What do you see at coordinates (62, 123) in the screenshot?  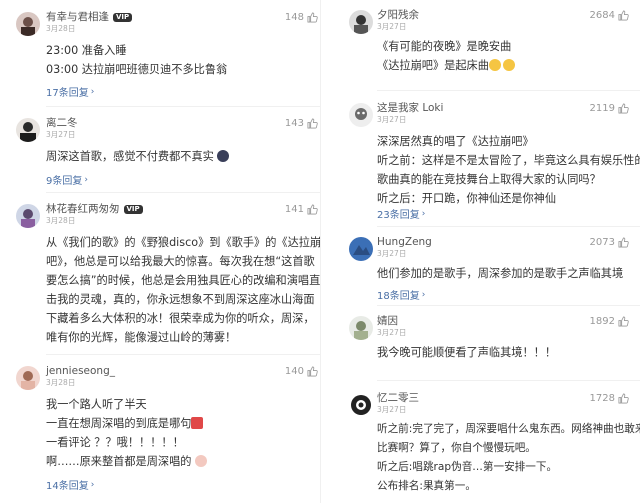 I see `username: 离二冬` at bounding box center [62, 123].